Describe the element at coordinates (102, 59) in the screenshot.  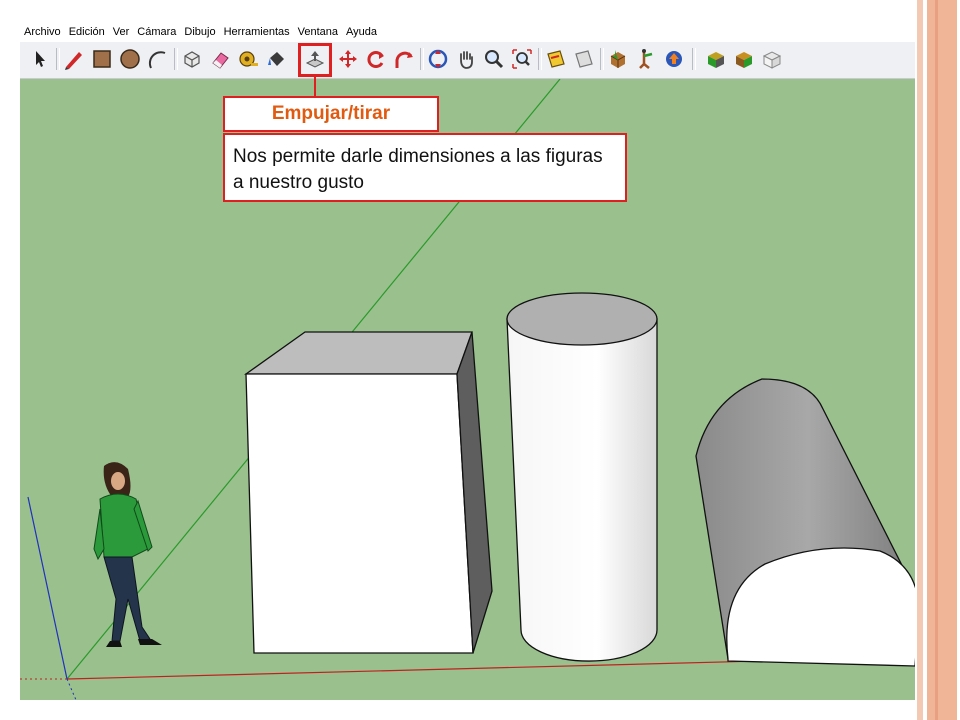
I see `rectangle-tool-icon` at that location.